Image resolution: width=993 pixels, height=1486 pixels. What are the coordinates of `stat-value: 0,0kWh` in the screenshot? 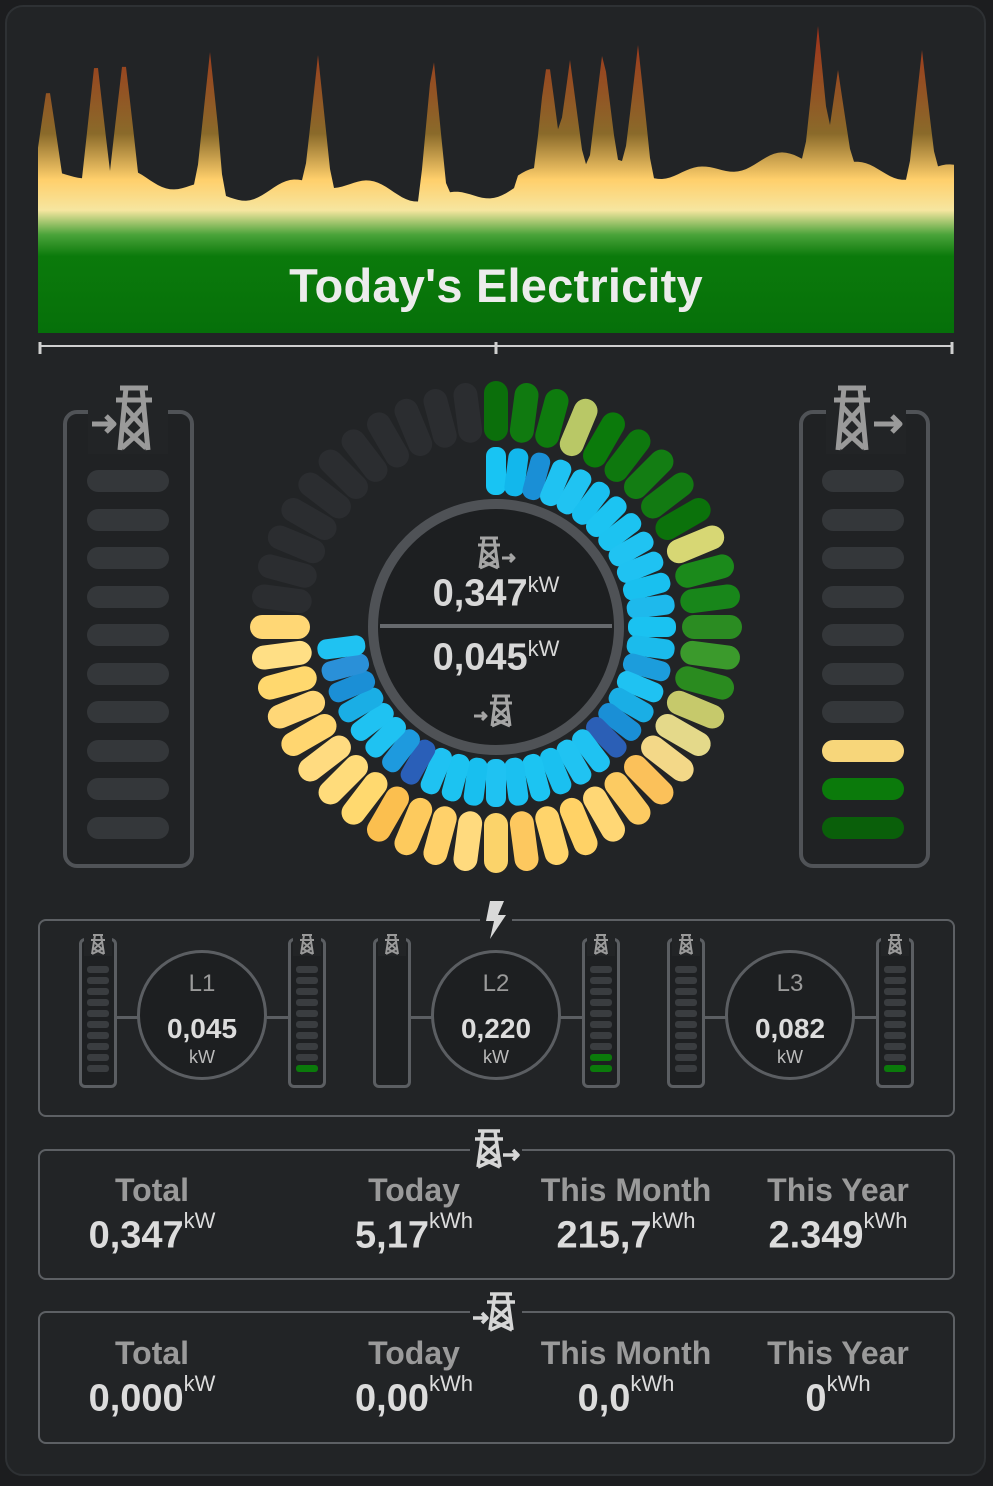 It's located at (626, 1395).